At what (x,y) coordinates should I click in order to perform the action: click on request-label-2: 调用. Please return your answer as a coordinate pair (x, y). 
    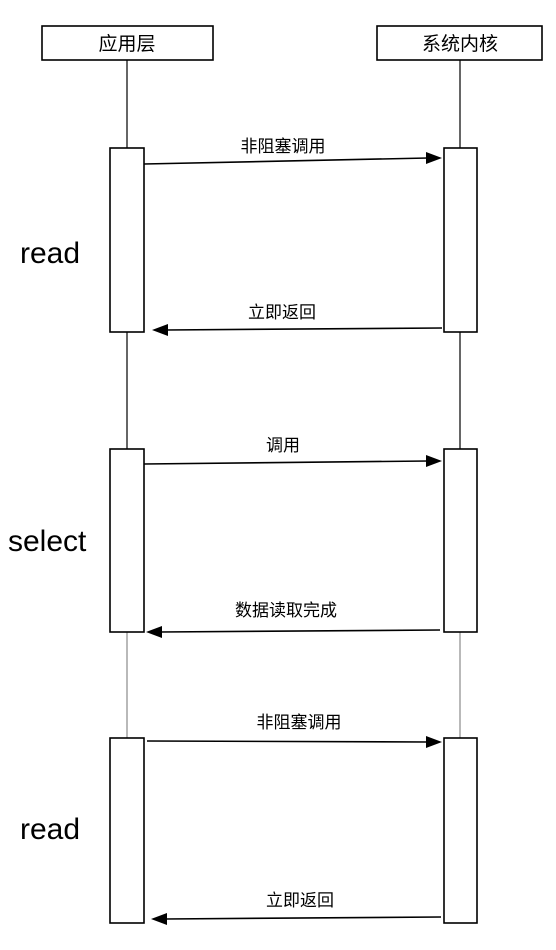
    Looking at the image, I should click on (283, 446).